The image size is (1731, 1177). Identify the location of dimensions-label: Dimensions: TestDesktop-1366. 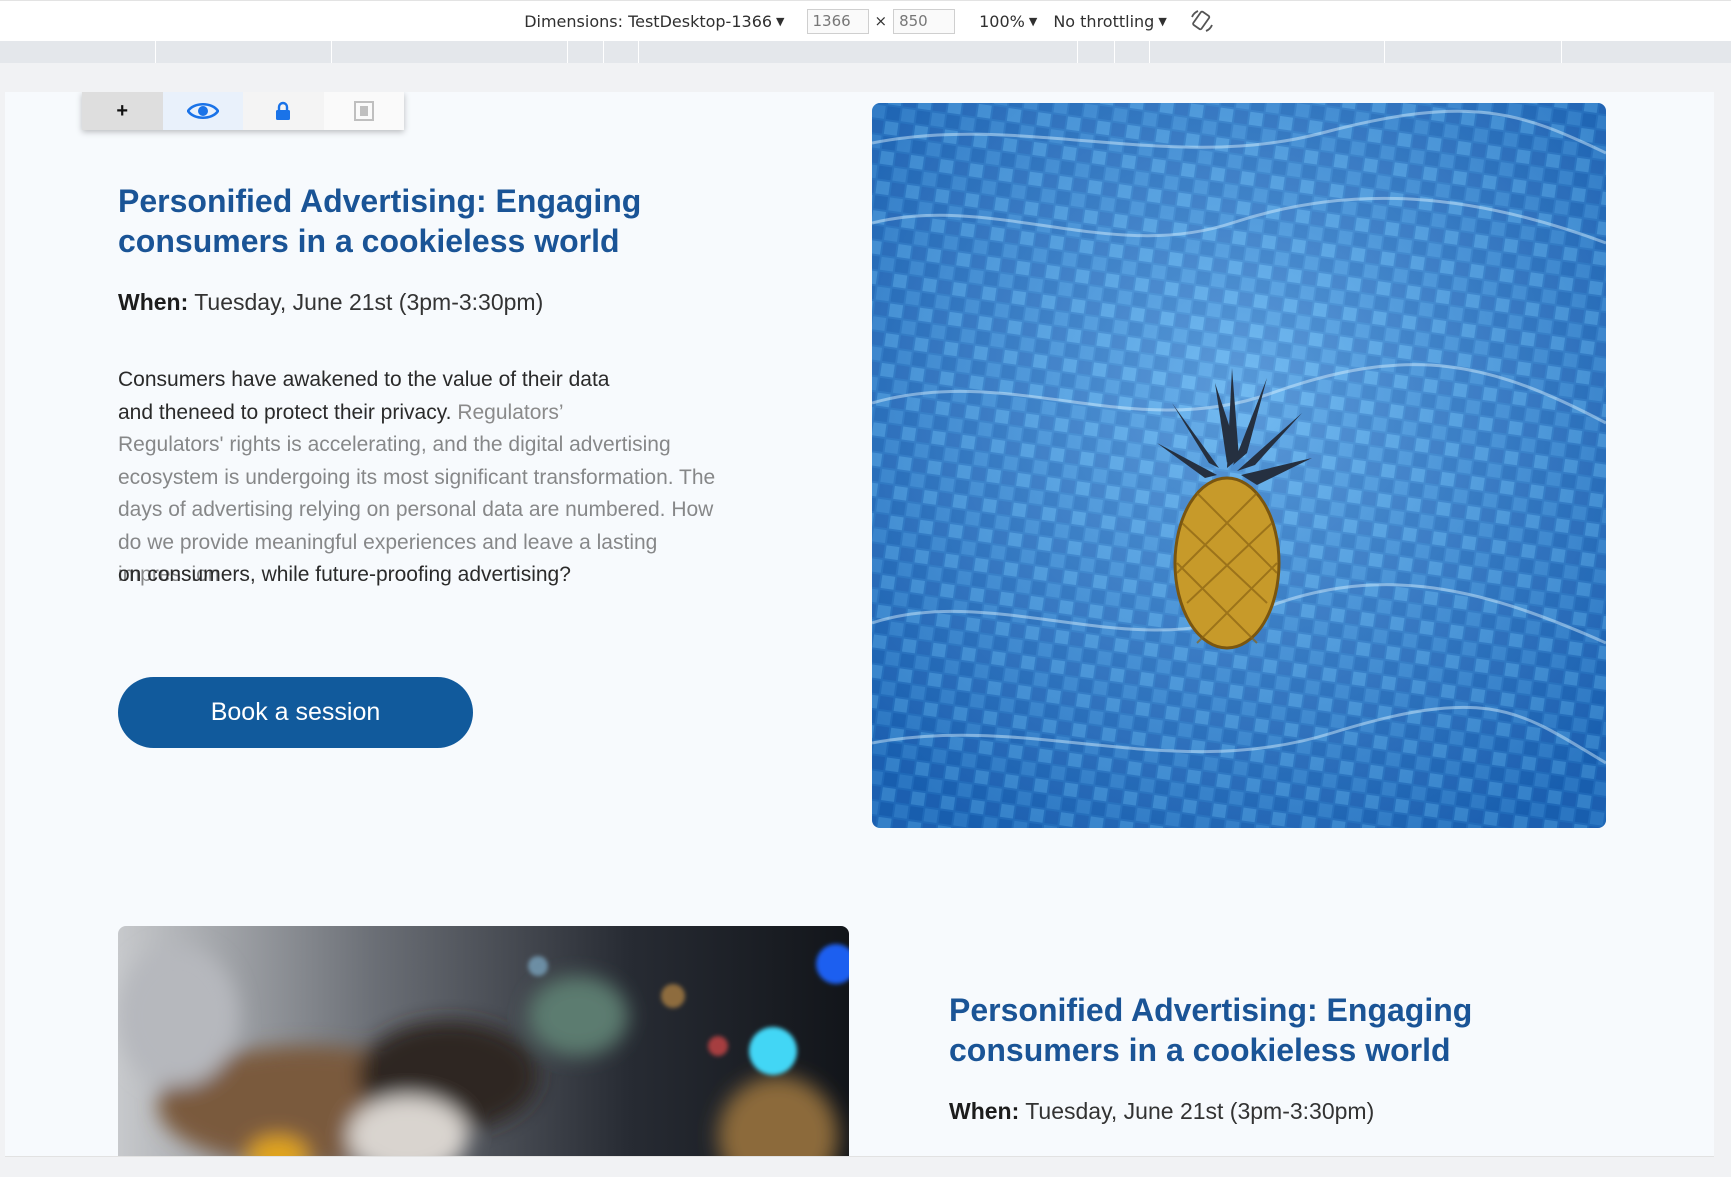
(648, 21).